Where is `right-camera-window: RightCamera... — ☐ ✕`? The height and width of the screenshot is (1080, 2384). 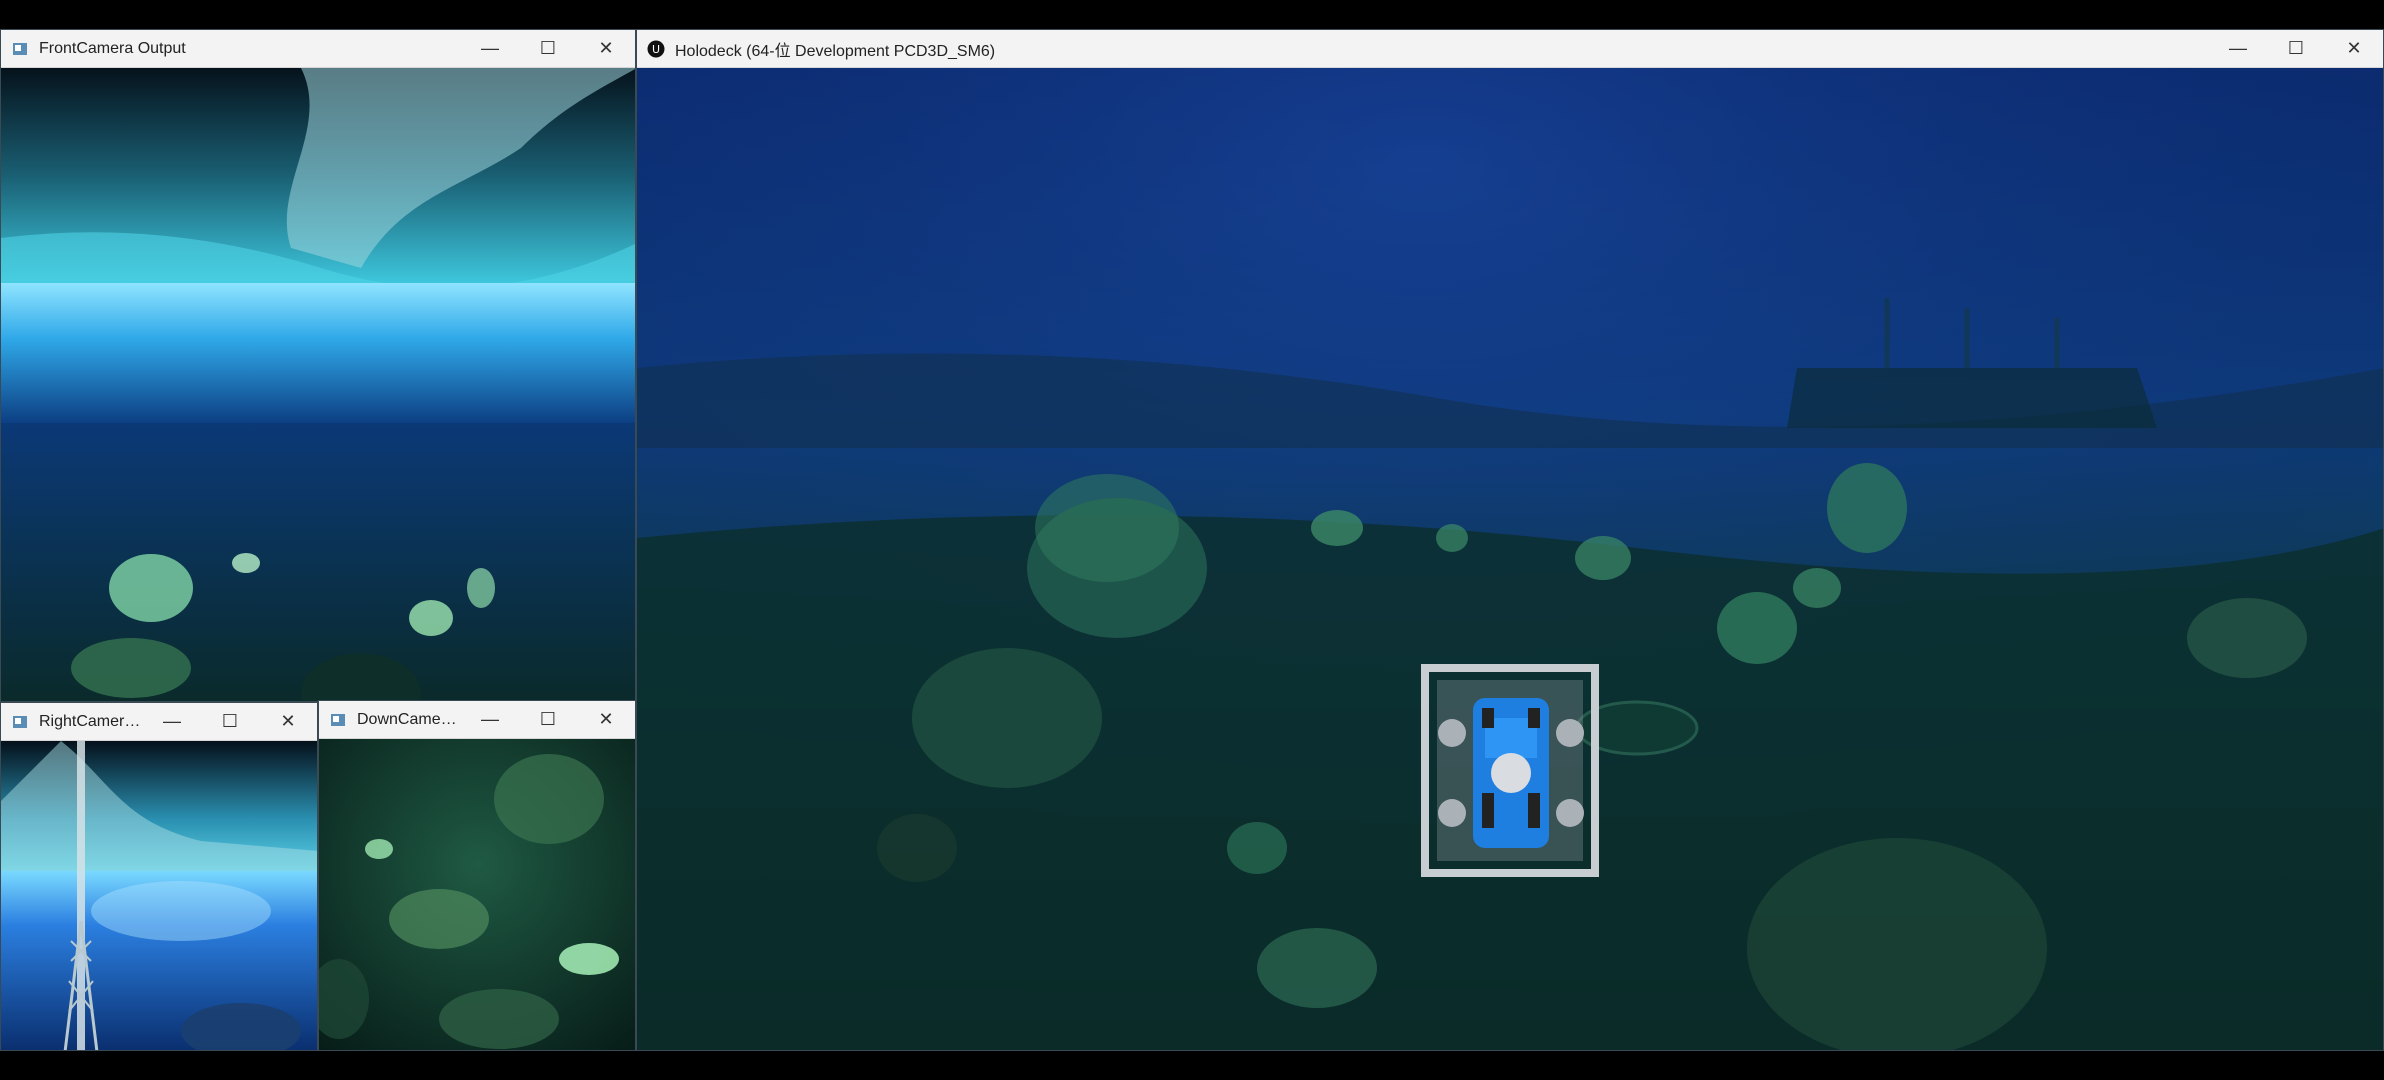 right-camera-window: RightCamera... — ☐ ✕ is located at coordinates (159, 876).